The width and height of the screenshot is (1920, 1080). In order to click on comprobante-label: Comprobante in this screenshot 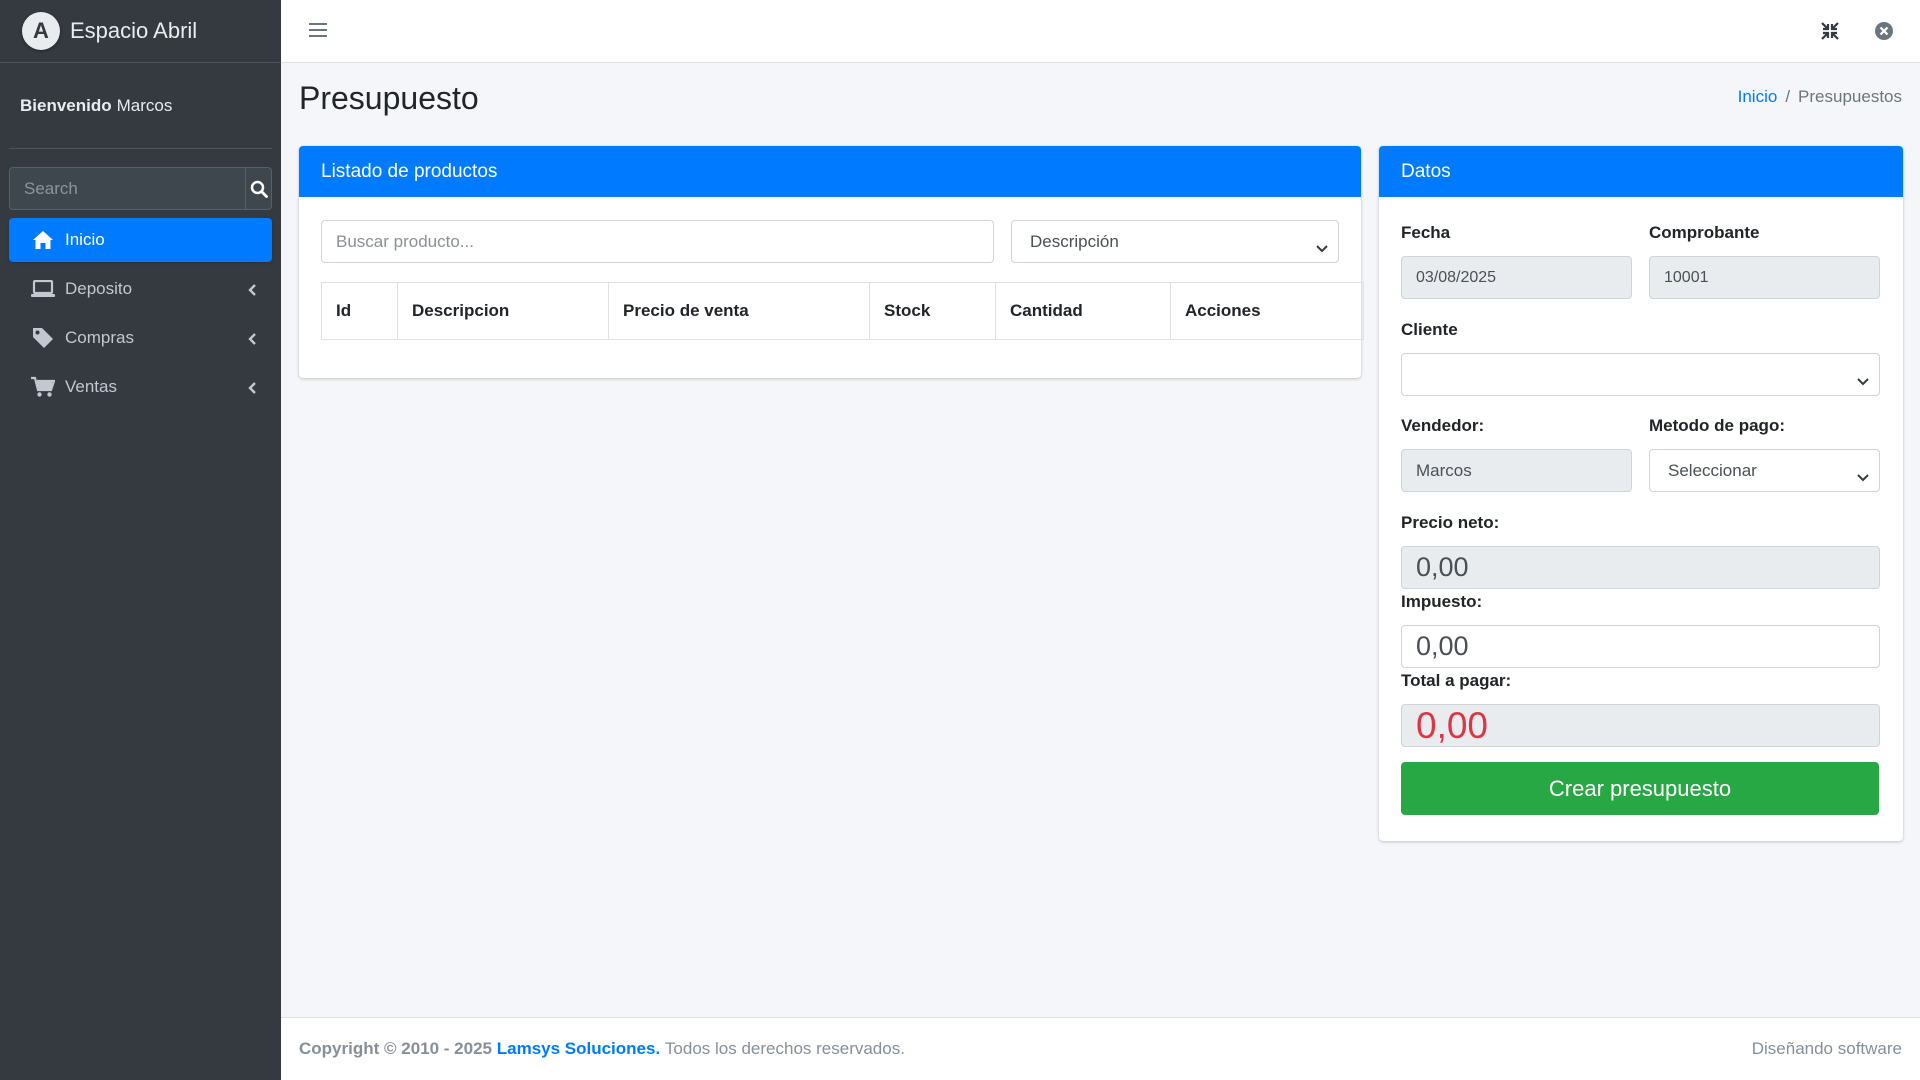, I will do `click(1704, 232)`.